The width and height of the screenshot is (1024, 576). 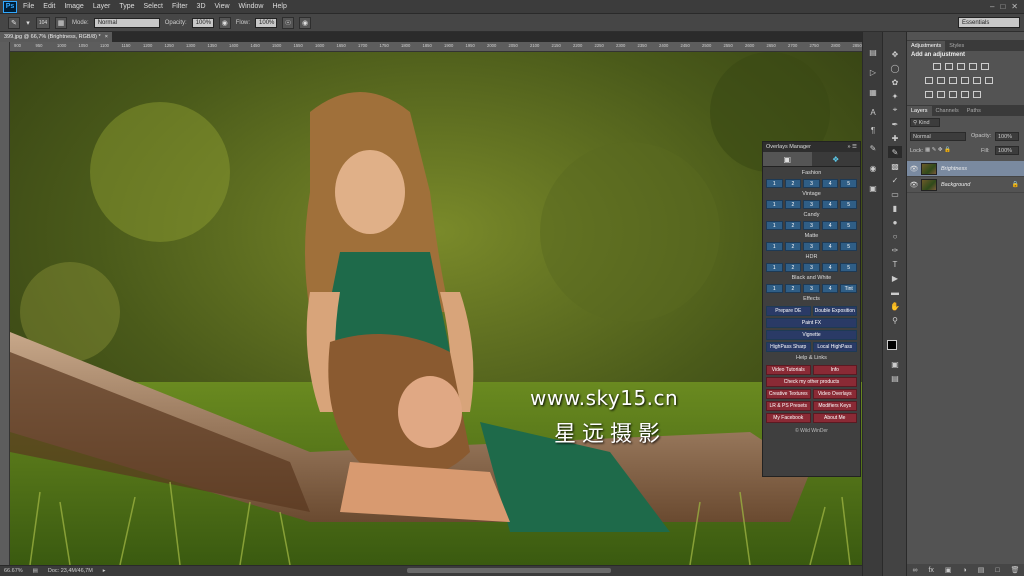 What do you see at coordinates (848, 225) in the screenshot?
I see `candy-5-button: 5` at bounding box center [848, 225].